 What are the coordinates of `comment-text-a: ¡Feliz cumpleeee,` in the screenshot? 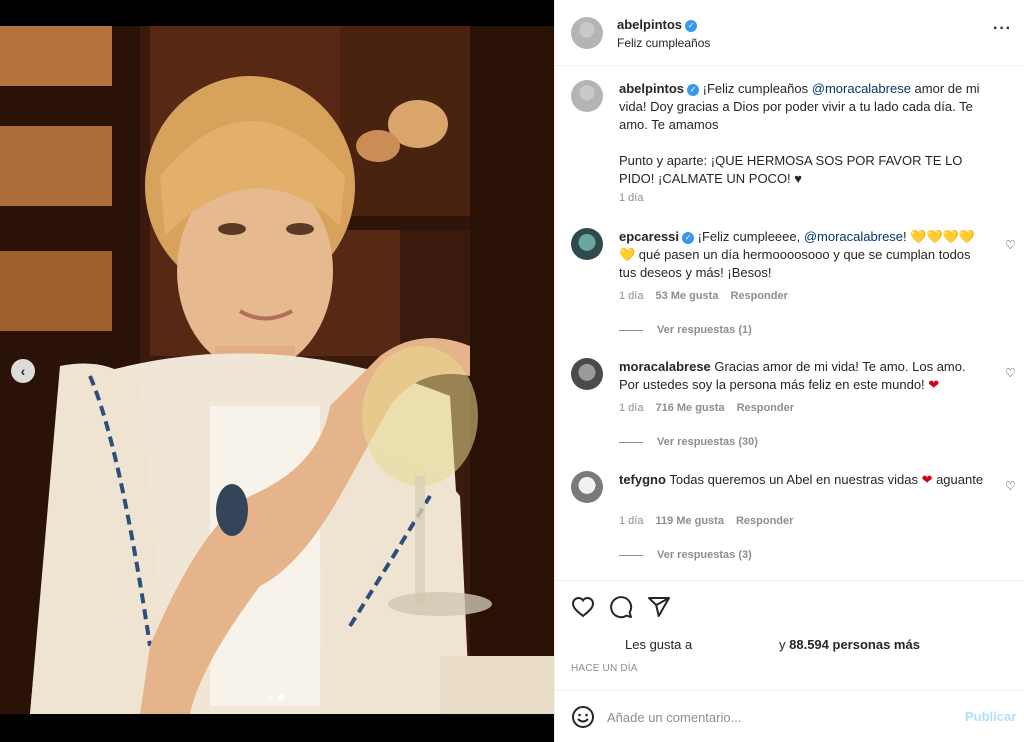 It's located at (750, 236).